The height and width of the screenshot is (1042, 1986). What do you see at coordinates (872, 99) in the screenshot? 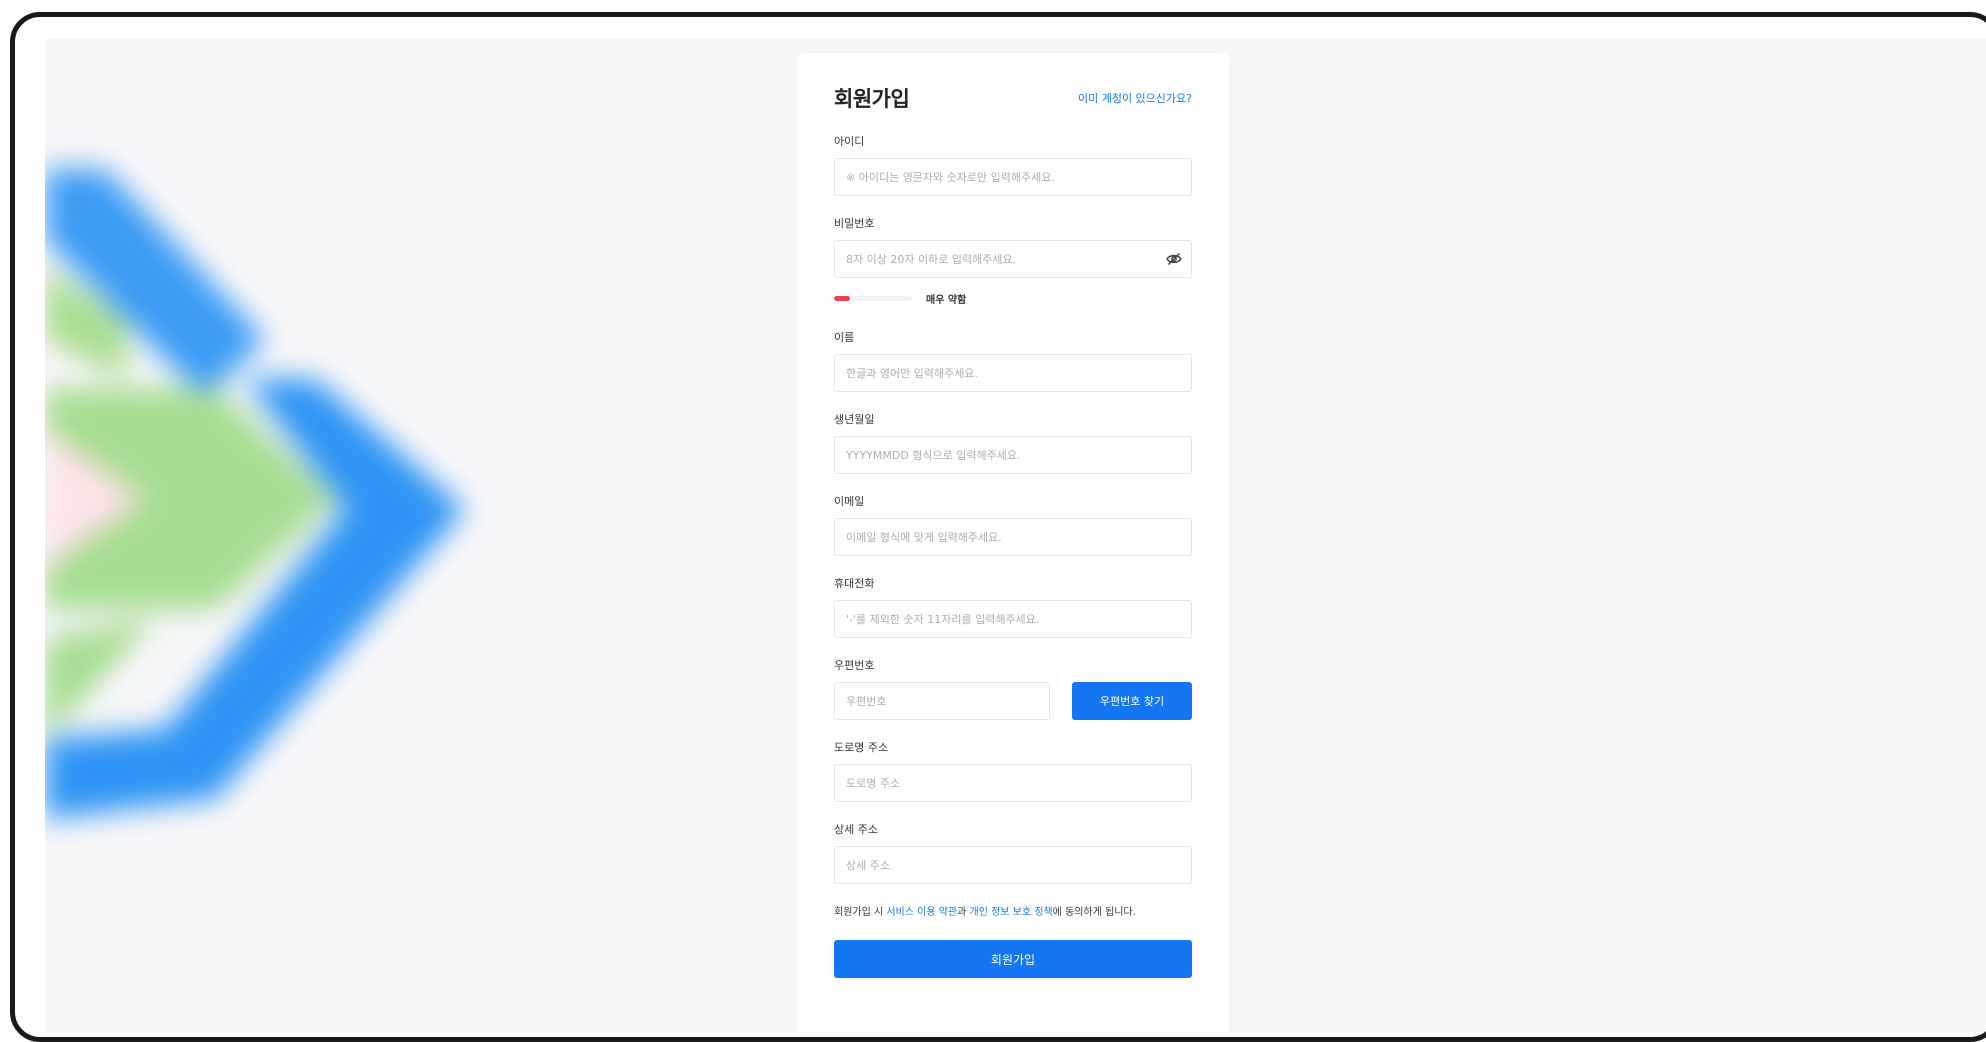
I see `page-title: 회원가입` at bounding box center [872, 99].